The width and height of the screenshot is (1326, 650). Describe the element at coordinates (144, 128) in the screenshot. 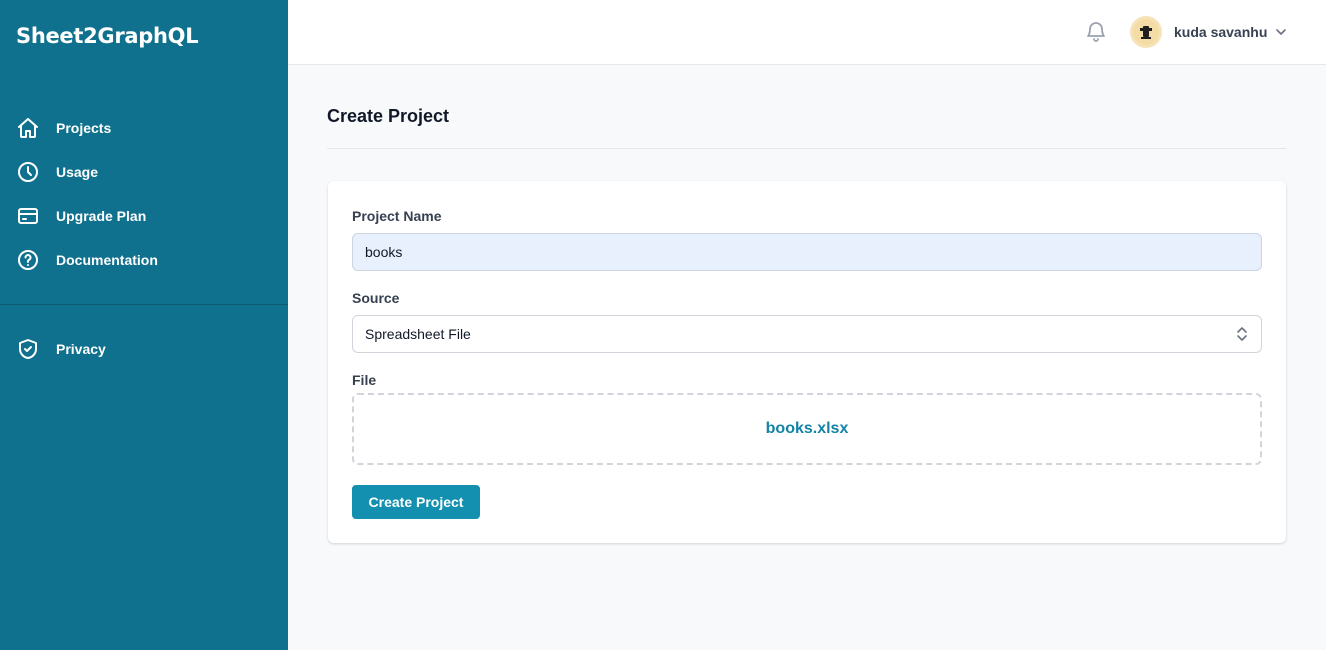

I see `sidebar-item-projects: Projects` at that location.